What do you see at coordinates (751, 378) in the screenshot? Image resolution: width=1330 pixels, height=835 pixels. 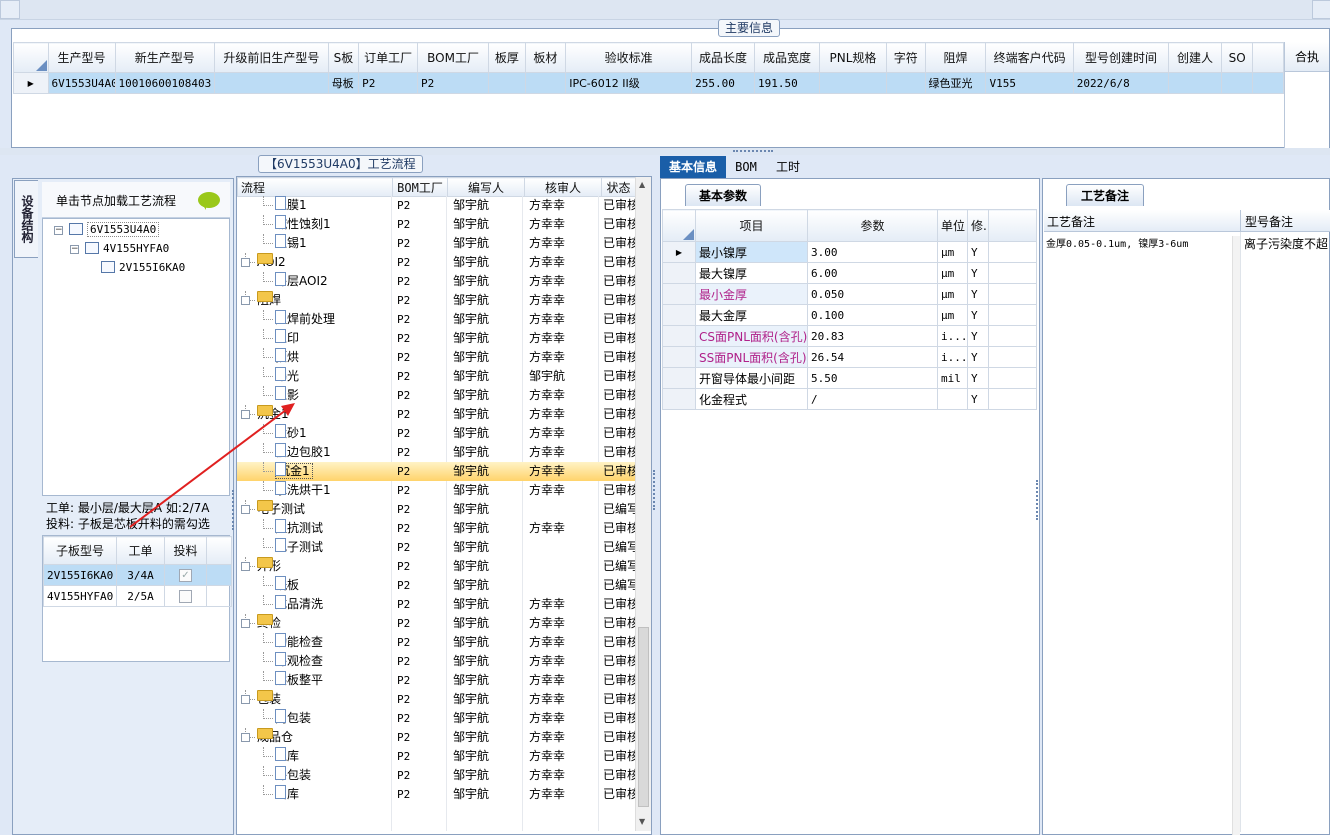 I see `param-item: 开窗导体最小间距` at bounding box center [751, 378].